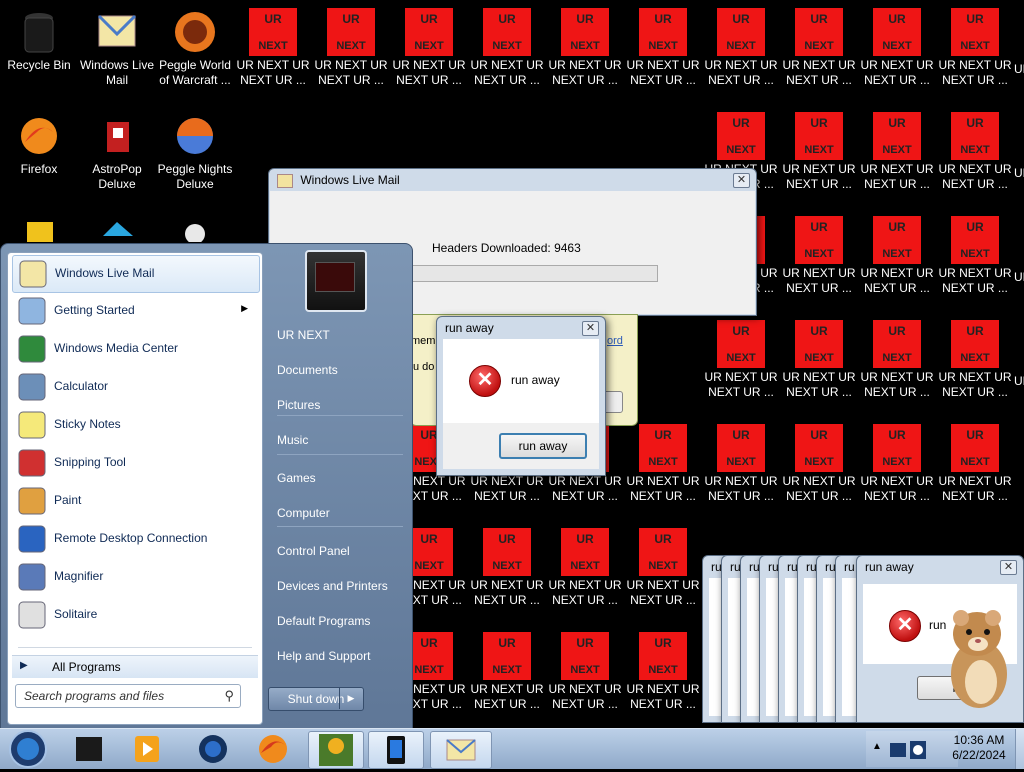 The height and width of the screenshot is (772, 1024). I want to click on start-menu-place-help-and-support: Help and Support, so click(340, 656).